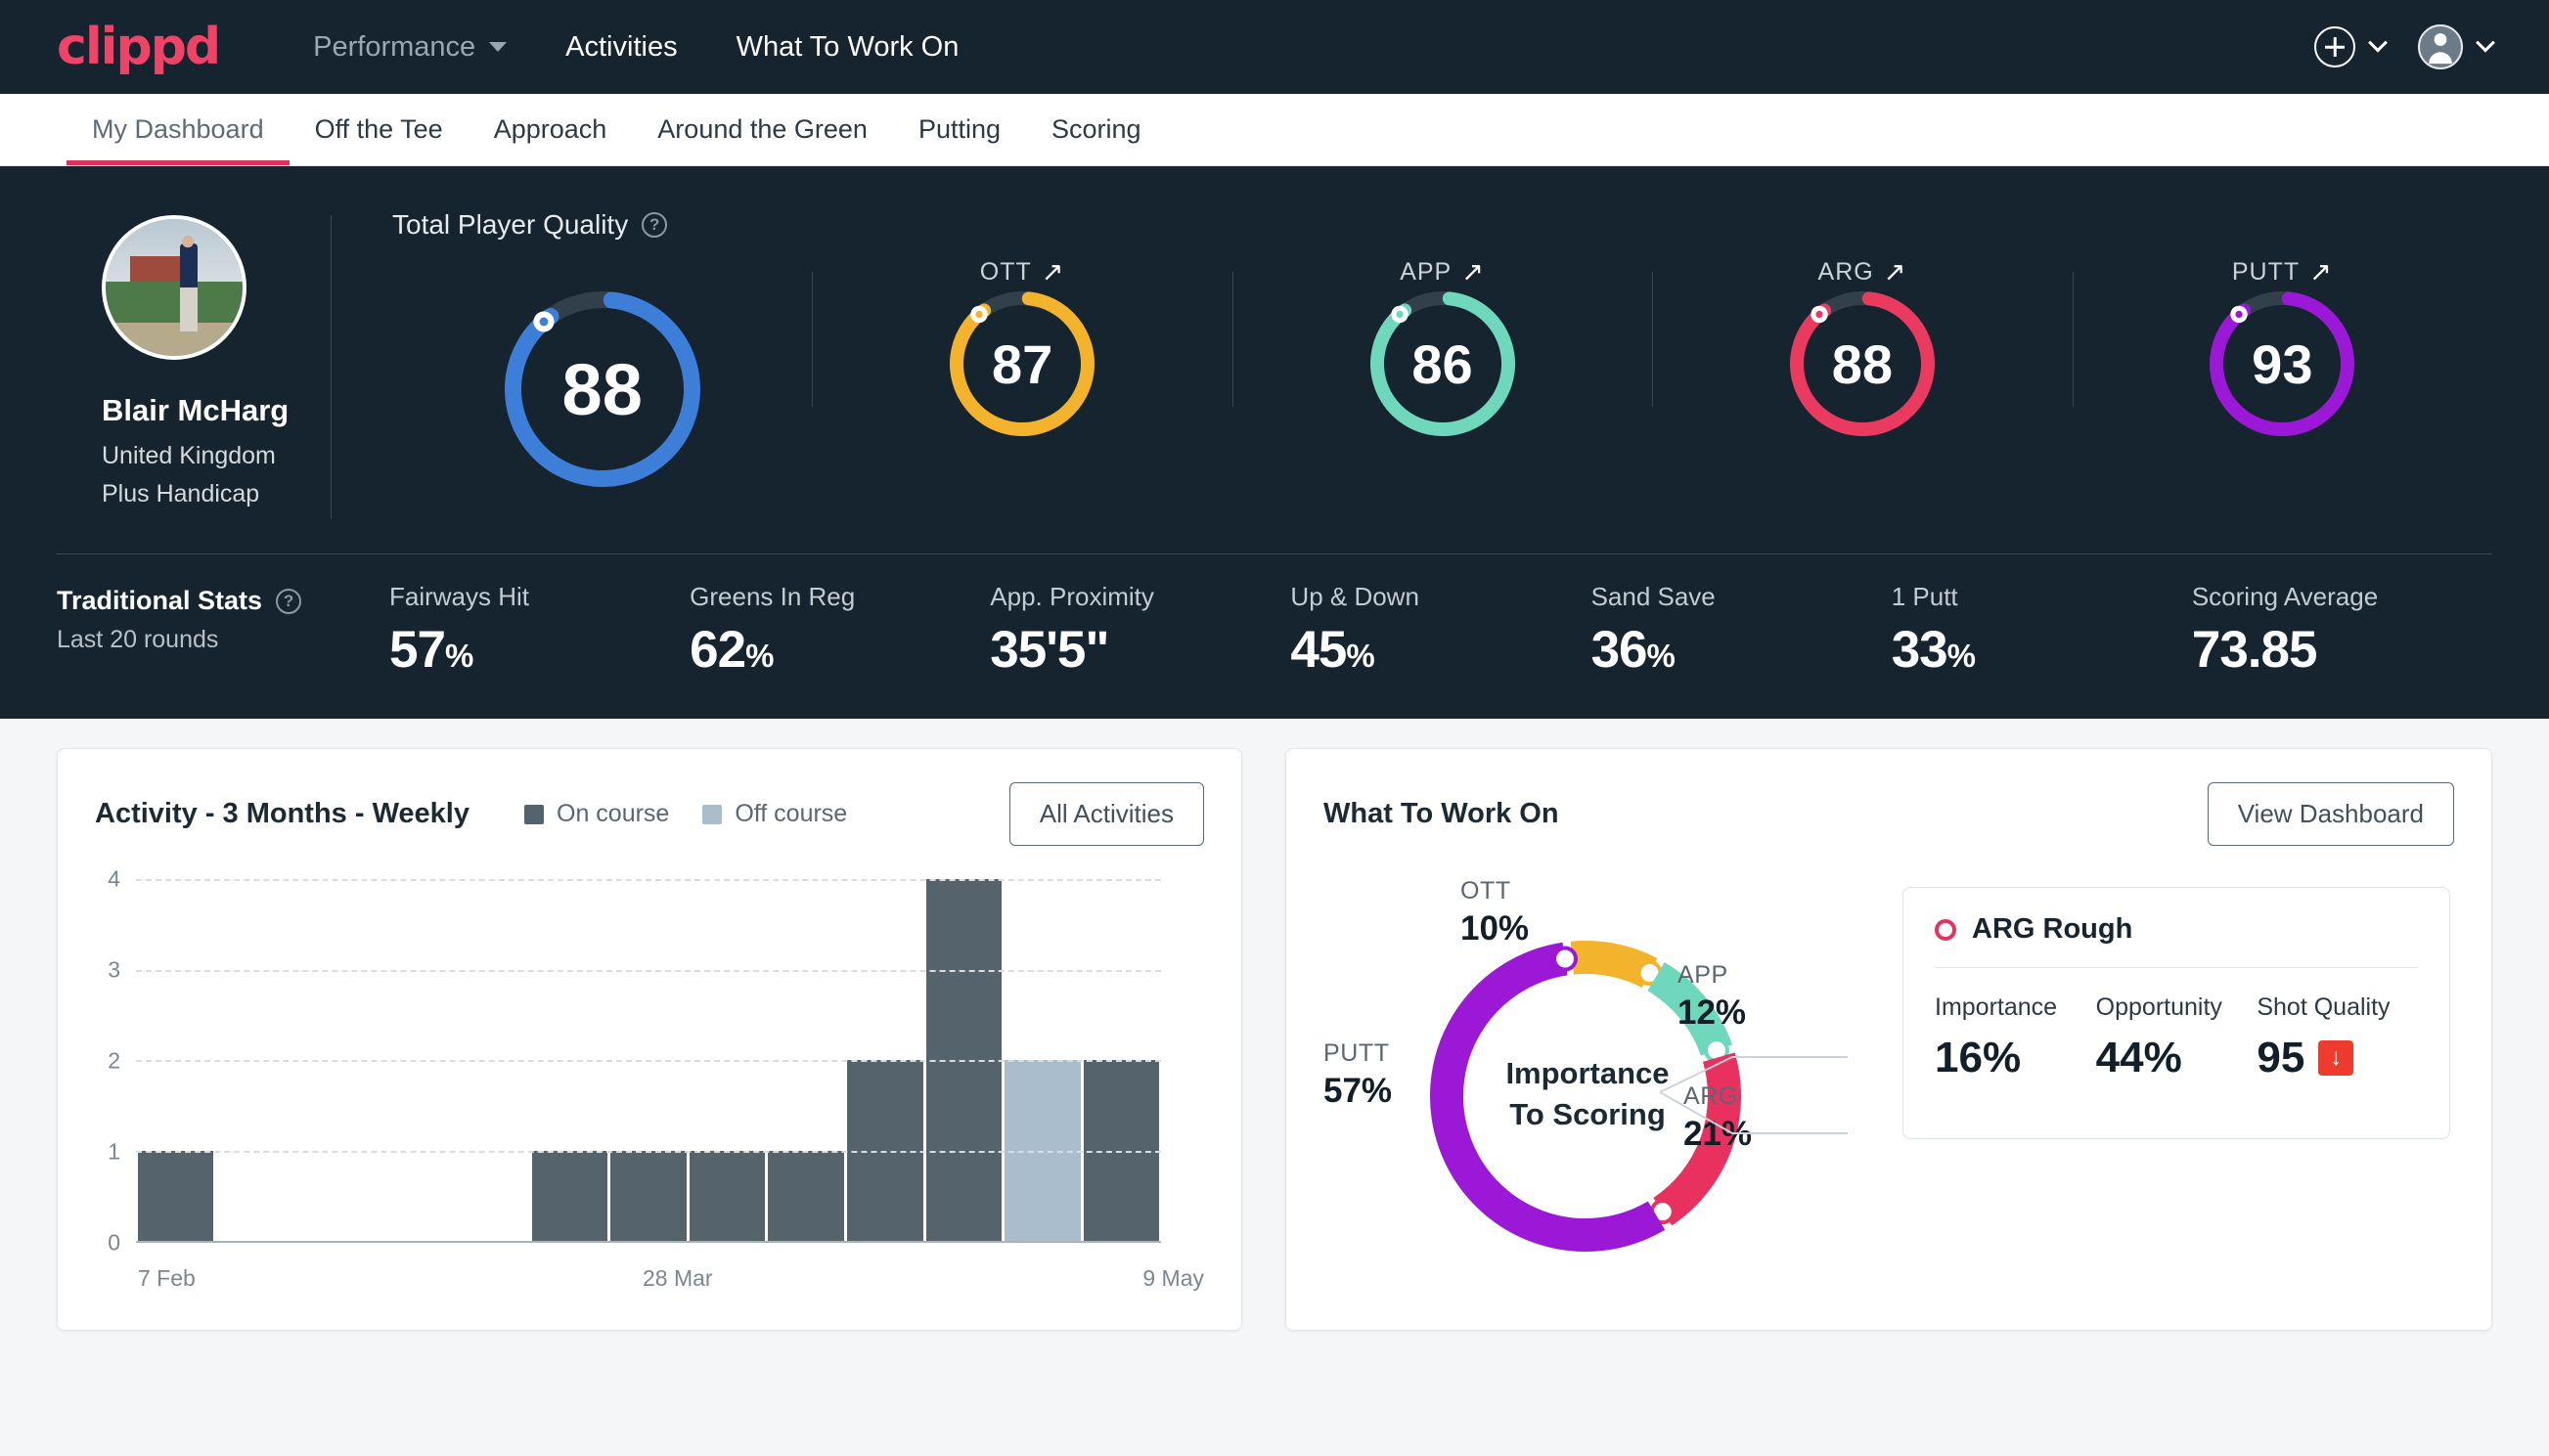 This screenshot has height=1456, width=2549. I want to click on gauge-value: 93, so click(2283, 363).